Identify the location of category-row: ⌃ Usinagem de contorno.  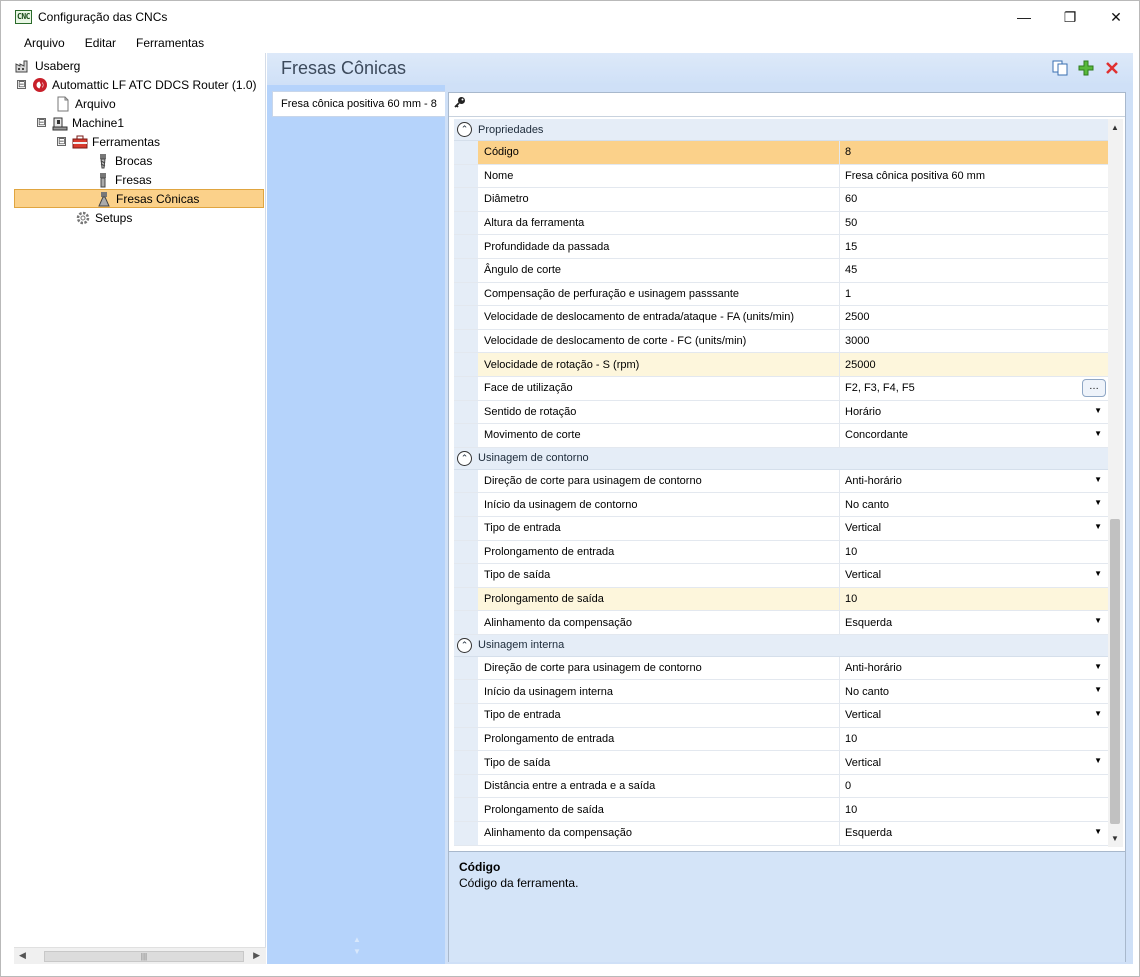
(781, 458).